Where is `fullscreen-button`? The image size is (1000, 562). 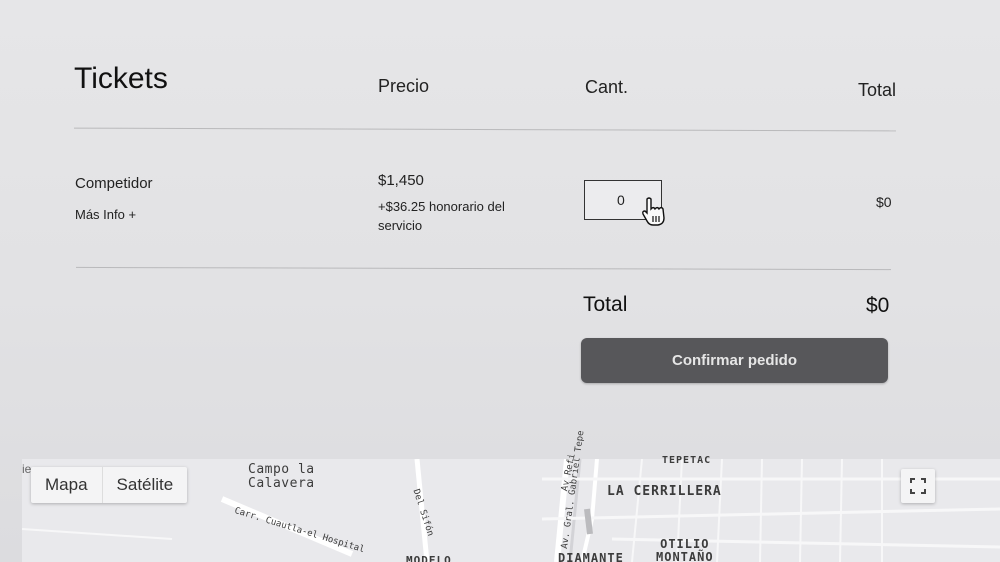
fullscreen-button is located at coordinates (918, 486).